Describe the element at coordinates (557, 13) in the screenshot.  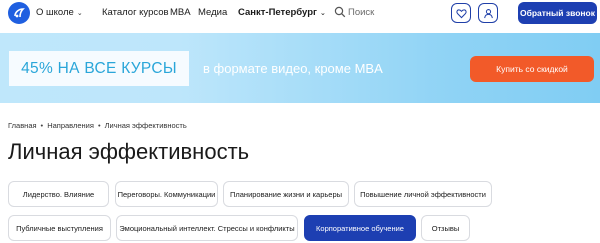
I see `callback-button: Обратный звонок` at that location.